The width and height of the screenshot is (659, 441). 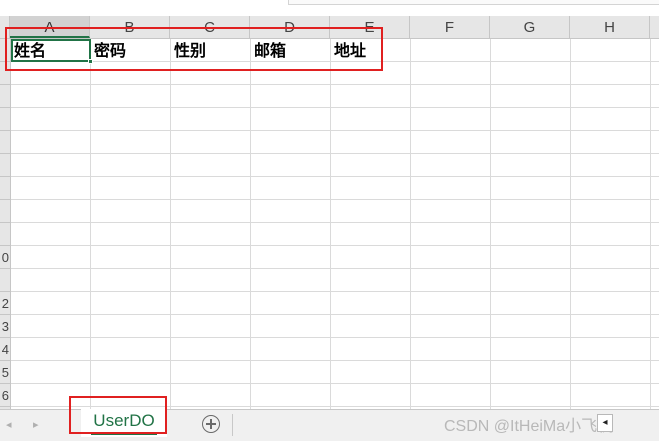 I want to click on fill-handle, so click(x=90, y=61).